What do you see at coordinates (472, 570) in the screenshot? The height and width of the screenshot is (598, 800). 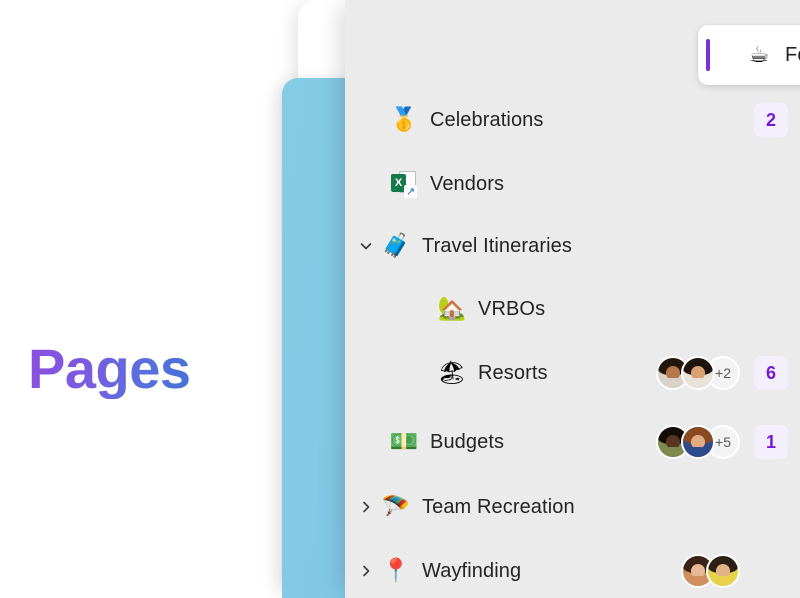 I see `sidebar-item-label: Wayfinding` at bounding box center [472, 570].